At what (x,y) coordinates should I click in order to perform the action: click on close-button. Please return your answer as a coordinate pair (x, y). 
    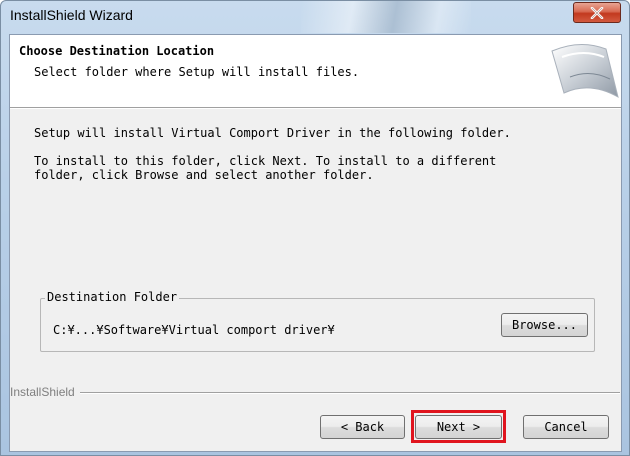
    Looking at the image, I should click on (597, 12).